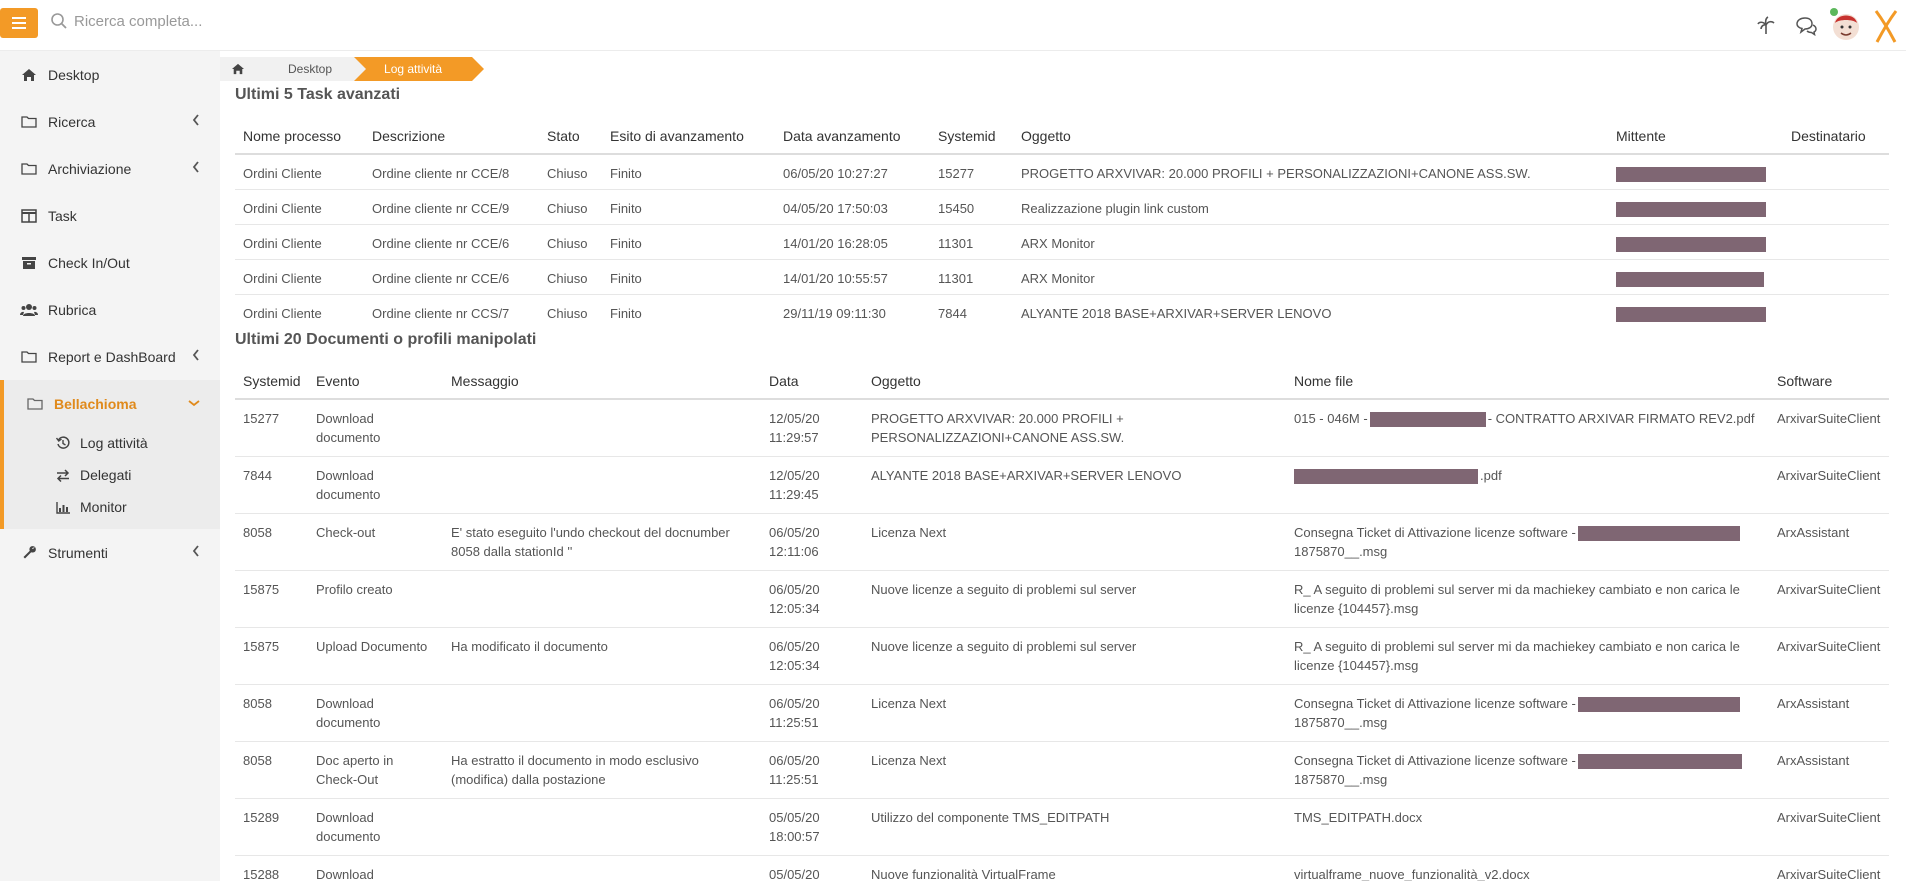 The image size is (1906, 881). What do you see at coordinates (375, 381) in the screenshot?
I see `column-header: Evento` at bounding box center [375, 381].